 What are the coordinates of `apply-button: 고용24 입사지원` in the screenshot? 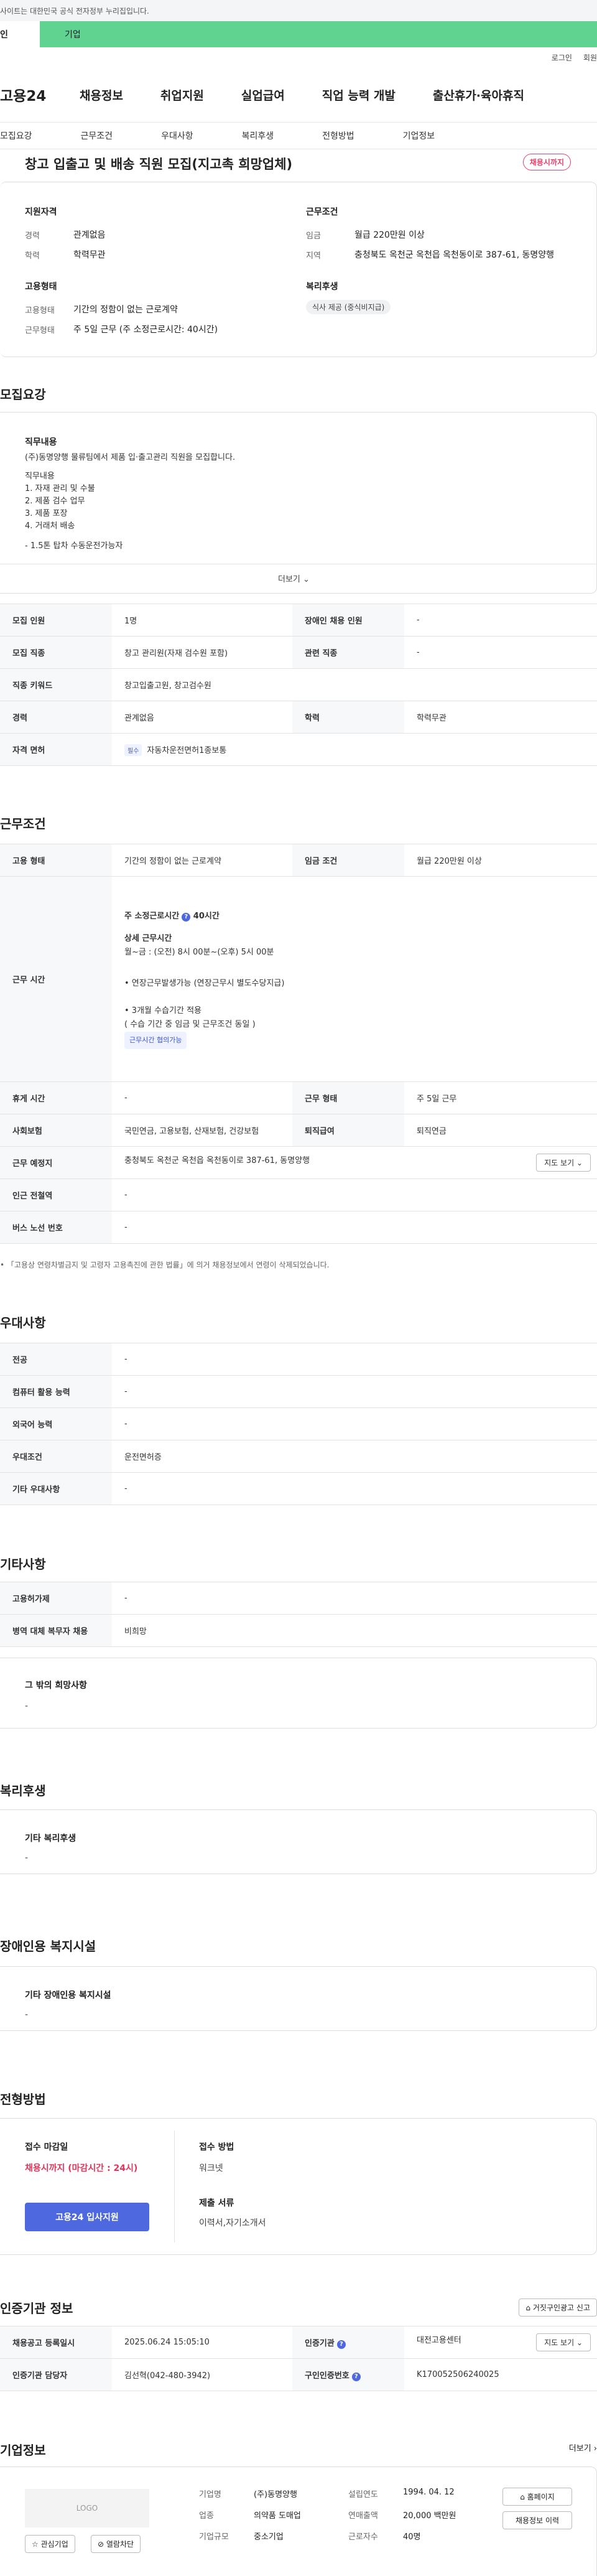 It's located at (87, 2217).